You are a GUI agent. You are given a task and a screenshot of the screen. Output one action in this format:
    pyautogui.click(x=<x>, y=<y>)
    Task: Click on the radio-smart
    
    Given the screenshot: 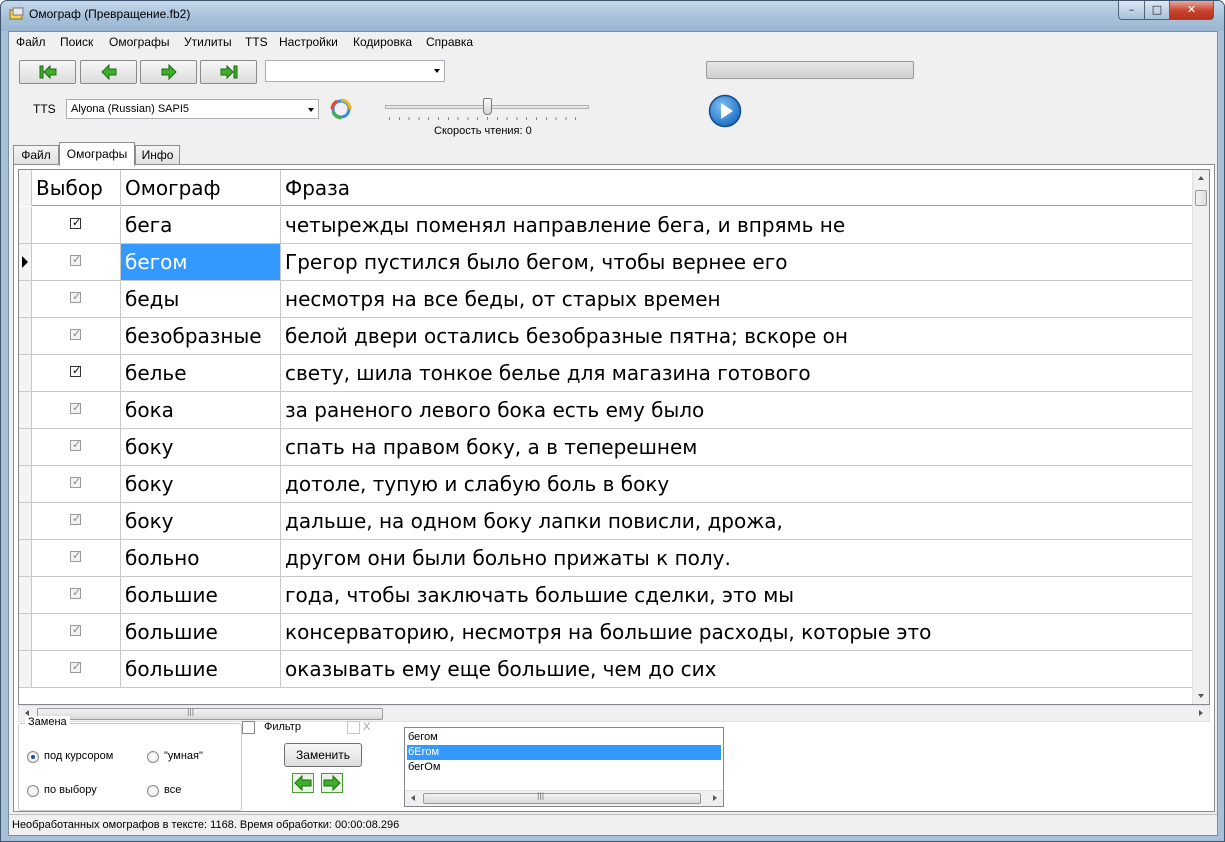 What is the action you would take?
    pyautogui.click(x=153, y=757)
    